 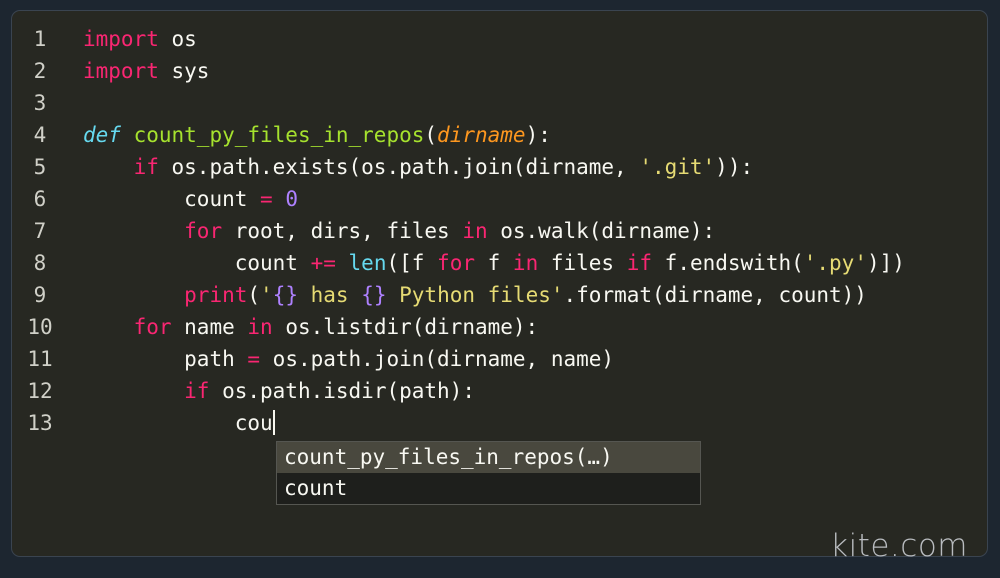 What do you see at coordinates (481, 135) in the screenshot?
I see `code-token: dirname` at bounding box center [481, 135].